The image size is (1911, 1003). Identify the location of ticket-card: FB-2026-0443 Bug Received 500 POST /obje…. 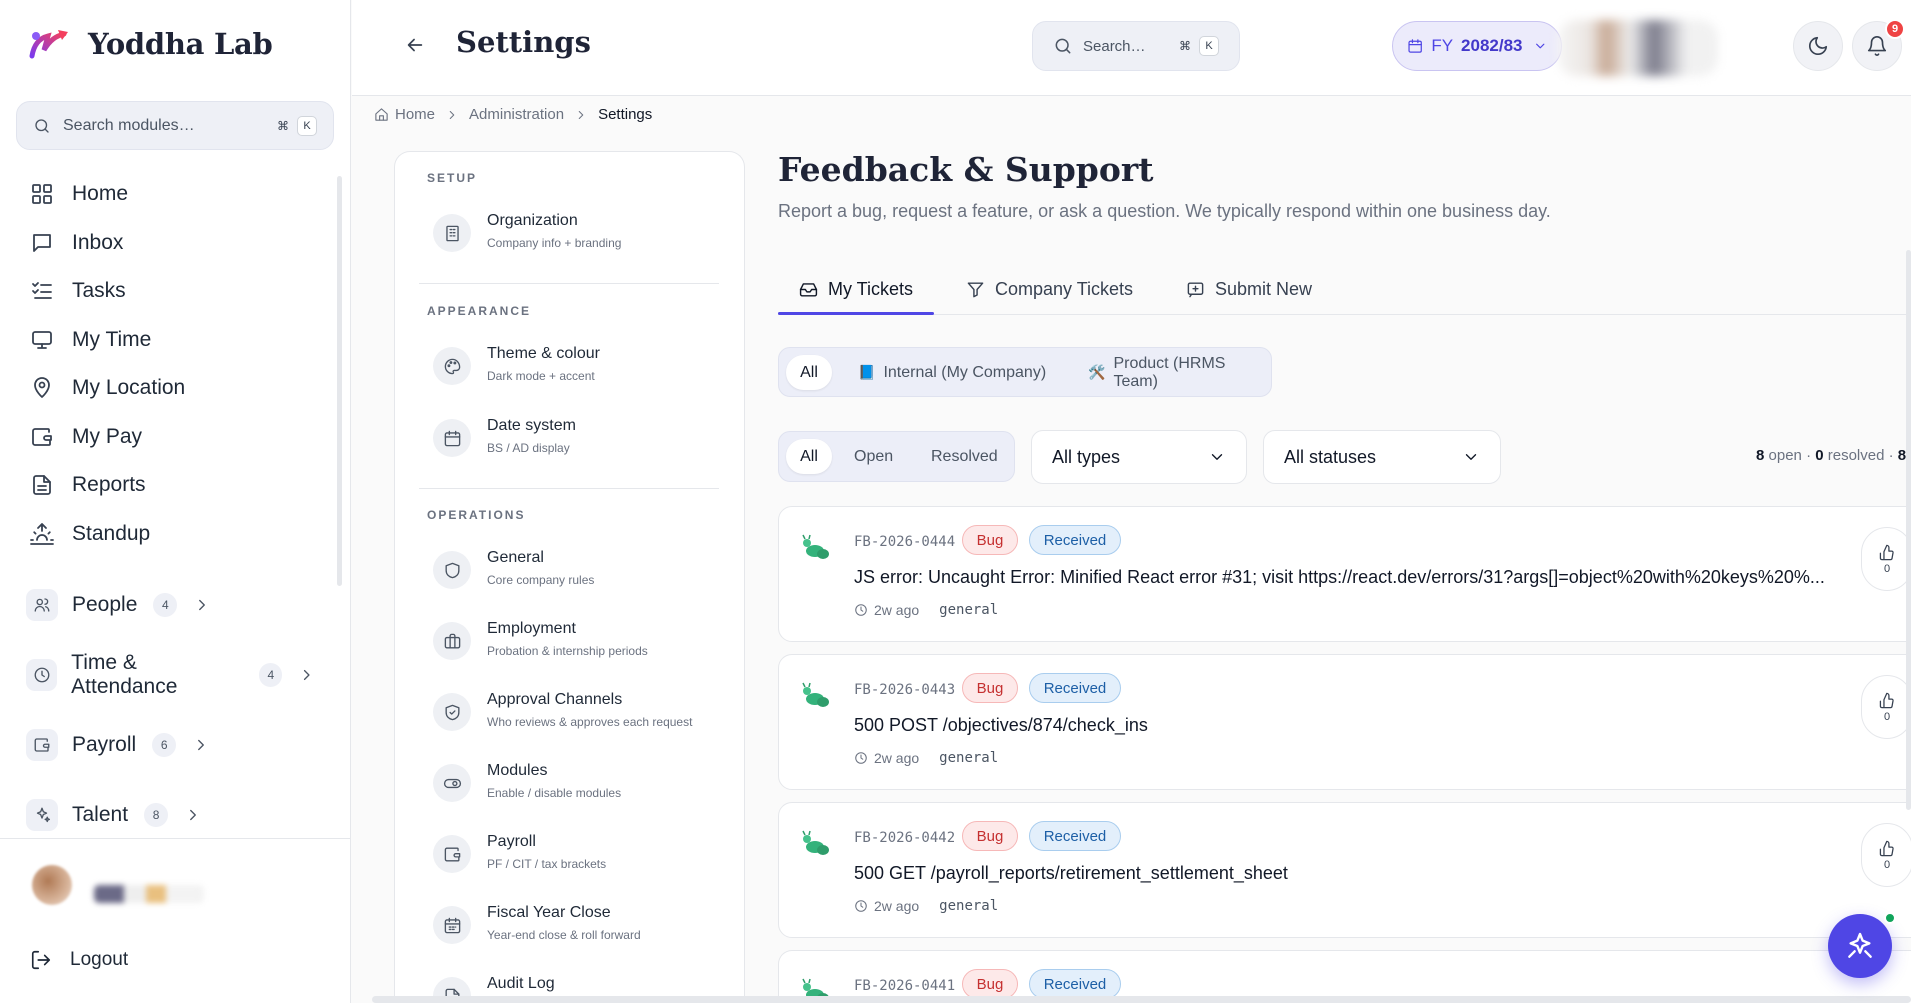
(1344, 722).